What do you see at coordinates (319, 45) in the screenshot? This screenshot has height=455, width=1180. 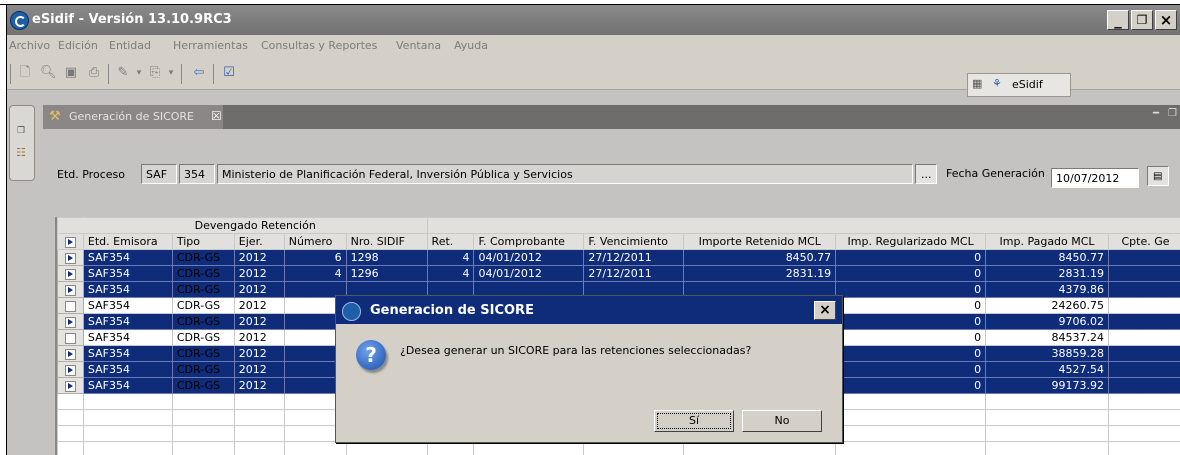 I see `menu-consultas-reportes: Consultas y Reportes` at bounding box center [319, 45].